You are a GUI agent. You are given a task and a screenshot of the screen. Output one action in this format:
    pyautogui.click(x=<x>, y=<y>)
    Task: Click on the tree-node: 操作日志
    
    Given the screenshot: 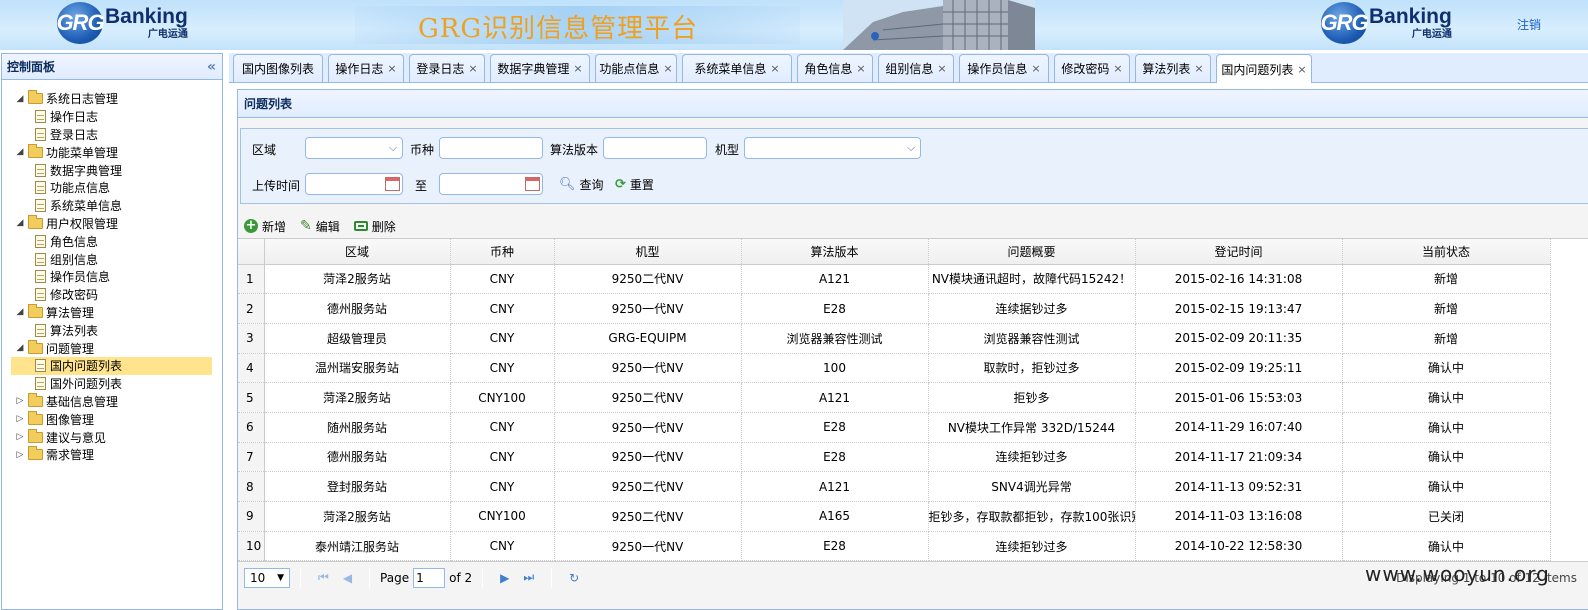 What is the action you would take?
    pyautogui.click(x=112, y=117)
    